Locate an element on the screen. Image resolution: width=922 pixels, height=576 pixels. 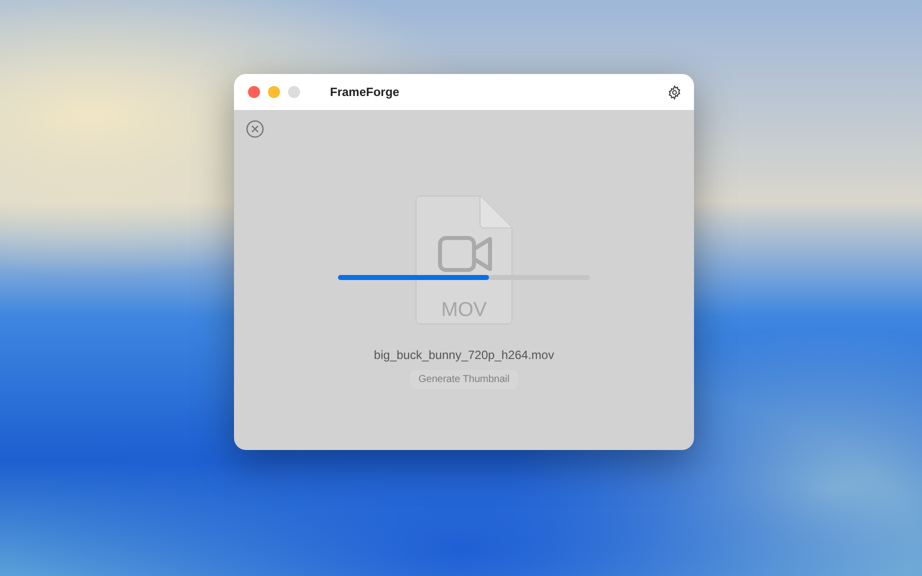
close-icon is located at coordinates (255, 129).